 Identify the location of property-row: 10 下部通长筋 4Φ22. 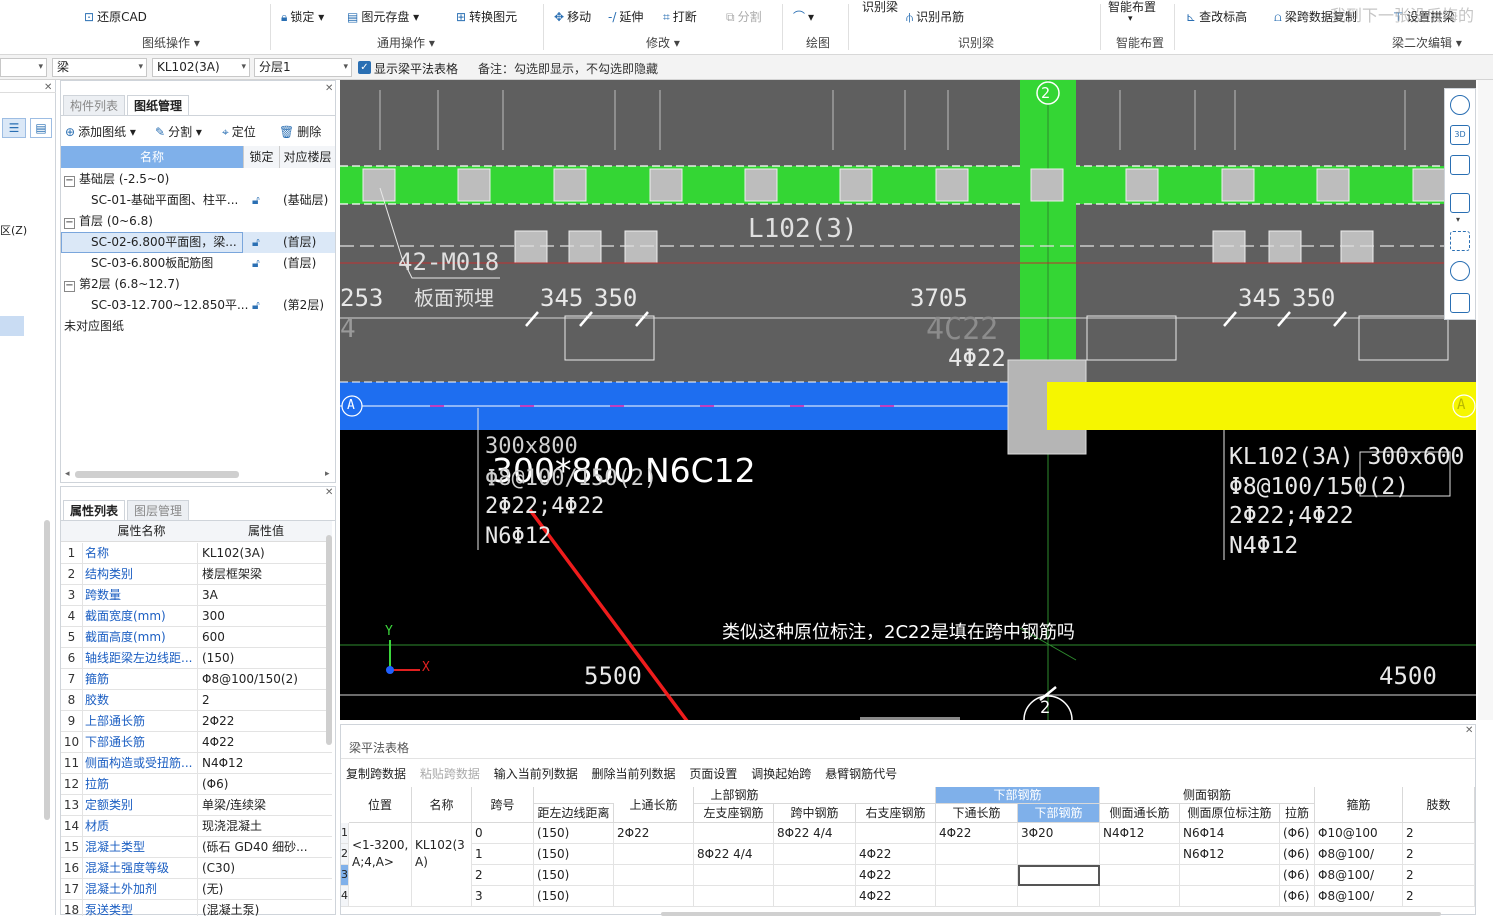
(196, 742).